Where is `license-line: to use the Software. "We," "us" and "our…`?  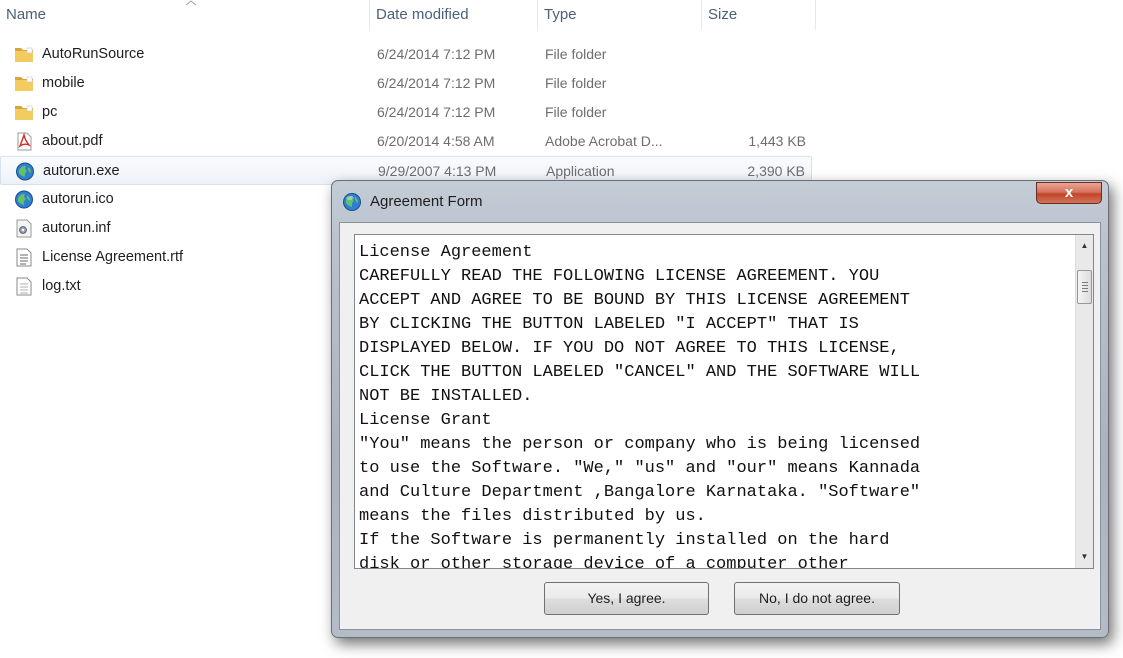 license-line: to use the Software. "We," "us" and "our… is located at coordinates (640, 468).